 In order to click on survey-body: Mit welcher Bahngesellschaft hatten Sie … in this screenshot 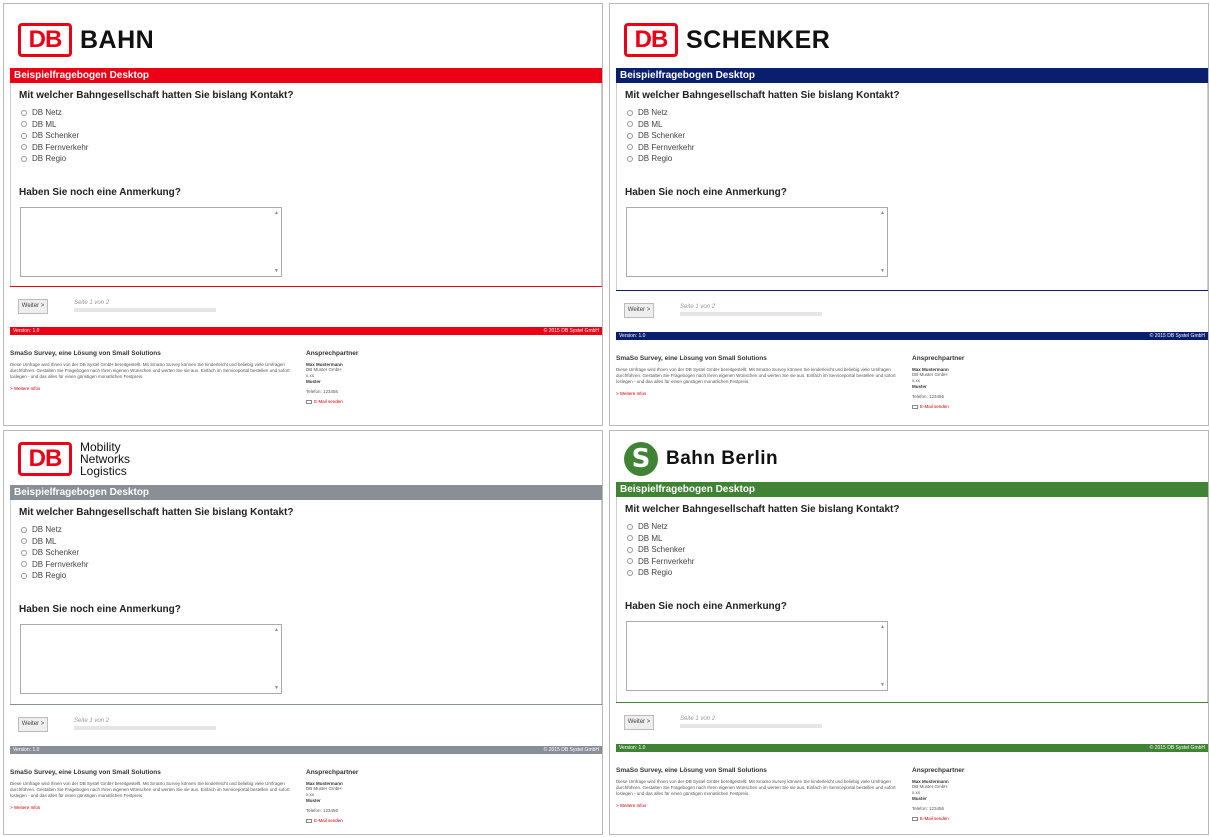, I will do `click(306, 602)`.